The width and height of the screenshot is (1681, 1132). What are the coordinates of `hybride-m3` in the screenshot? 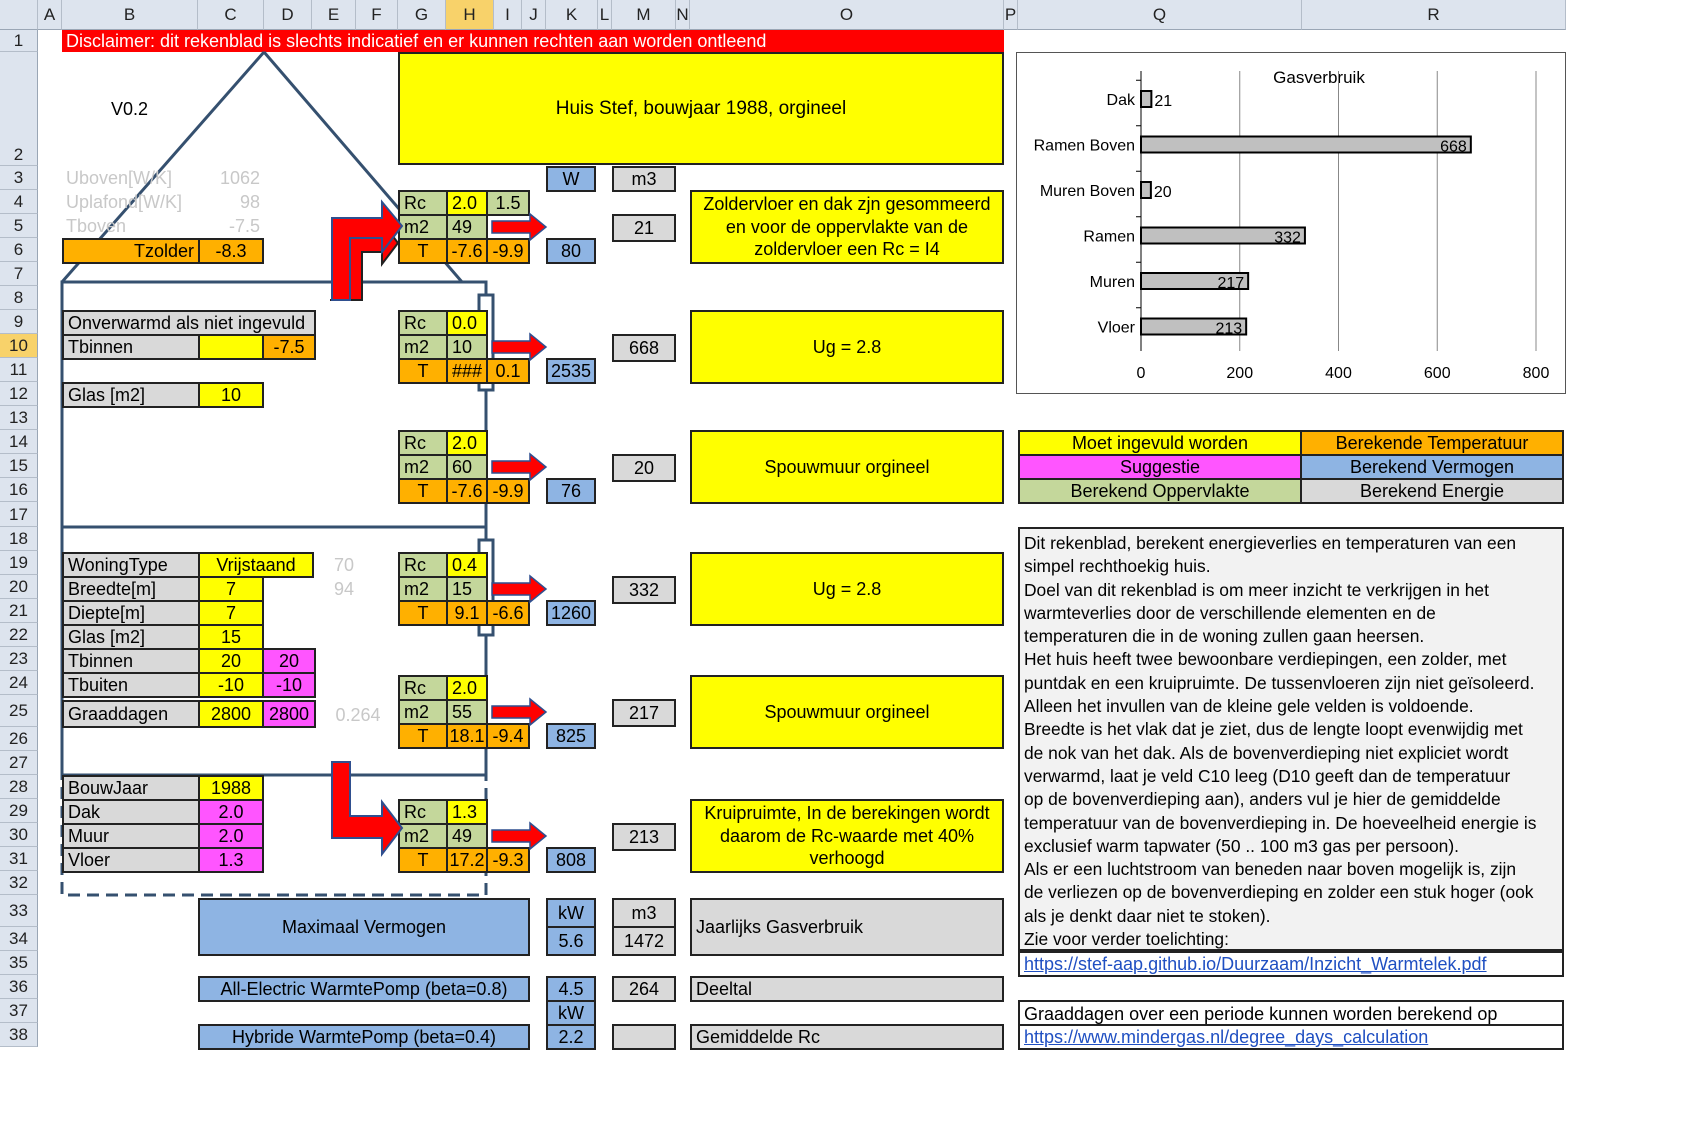 It's located at (644, 1037).